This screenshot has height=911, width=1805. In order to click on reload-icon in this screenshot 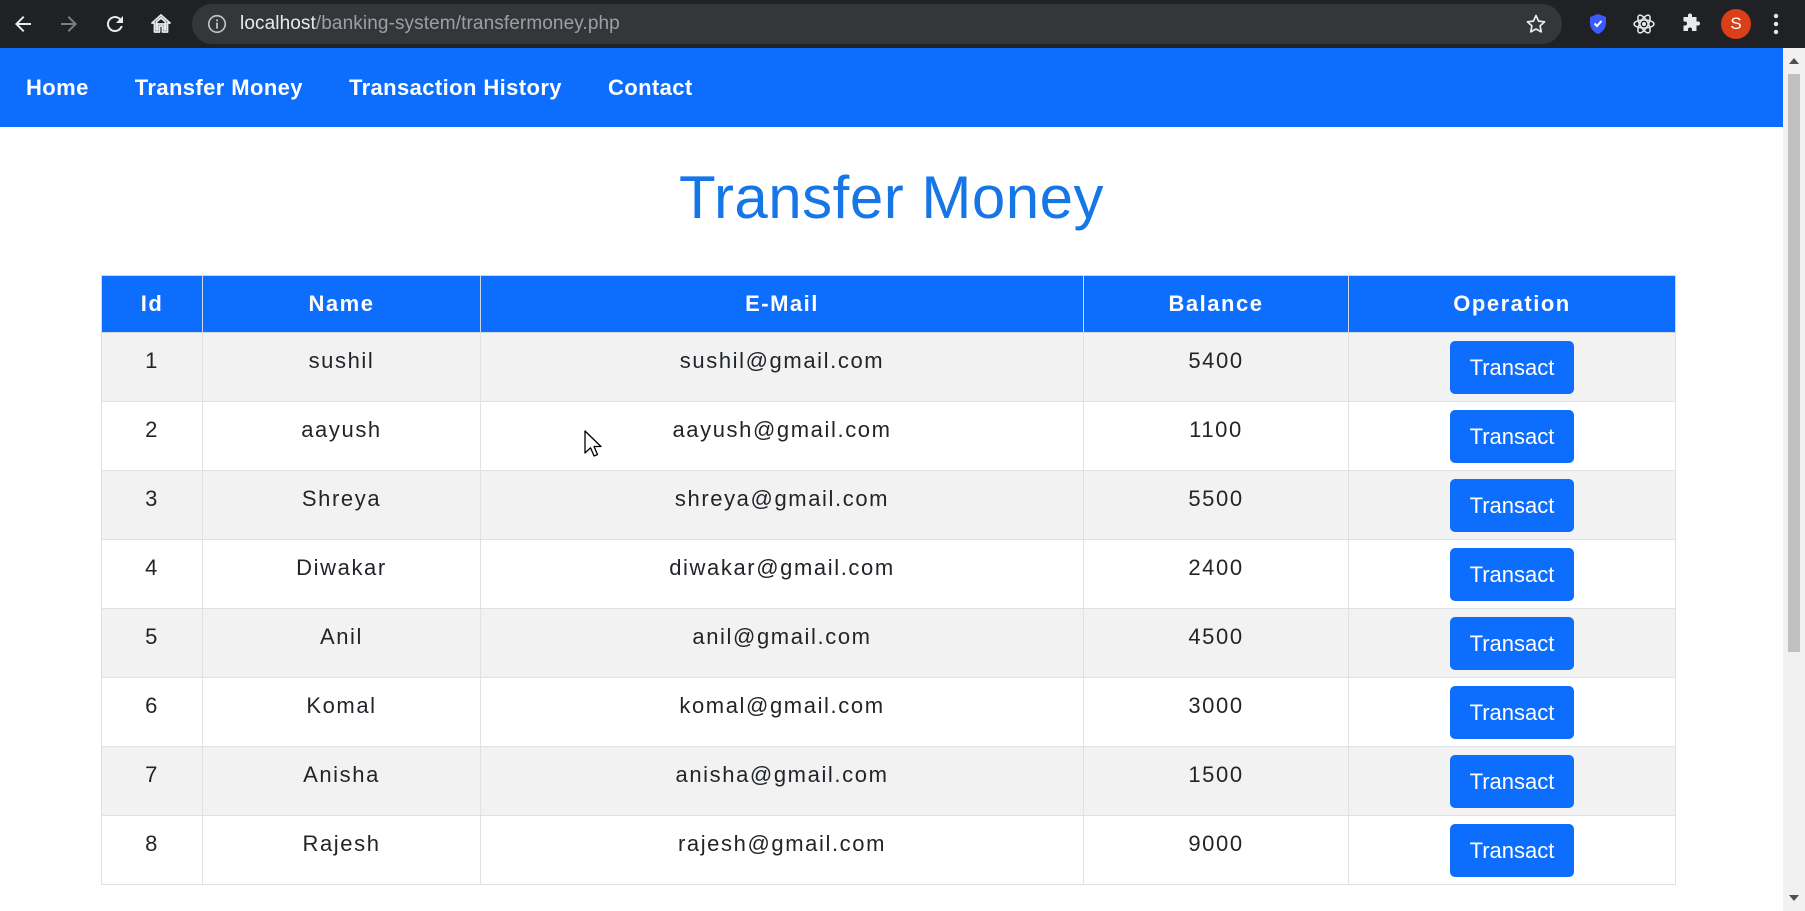, I will do `click(114, 24)`.